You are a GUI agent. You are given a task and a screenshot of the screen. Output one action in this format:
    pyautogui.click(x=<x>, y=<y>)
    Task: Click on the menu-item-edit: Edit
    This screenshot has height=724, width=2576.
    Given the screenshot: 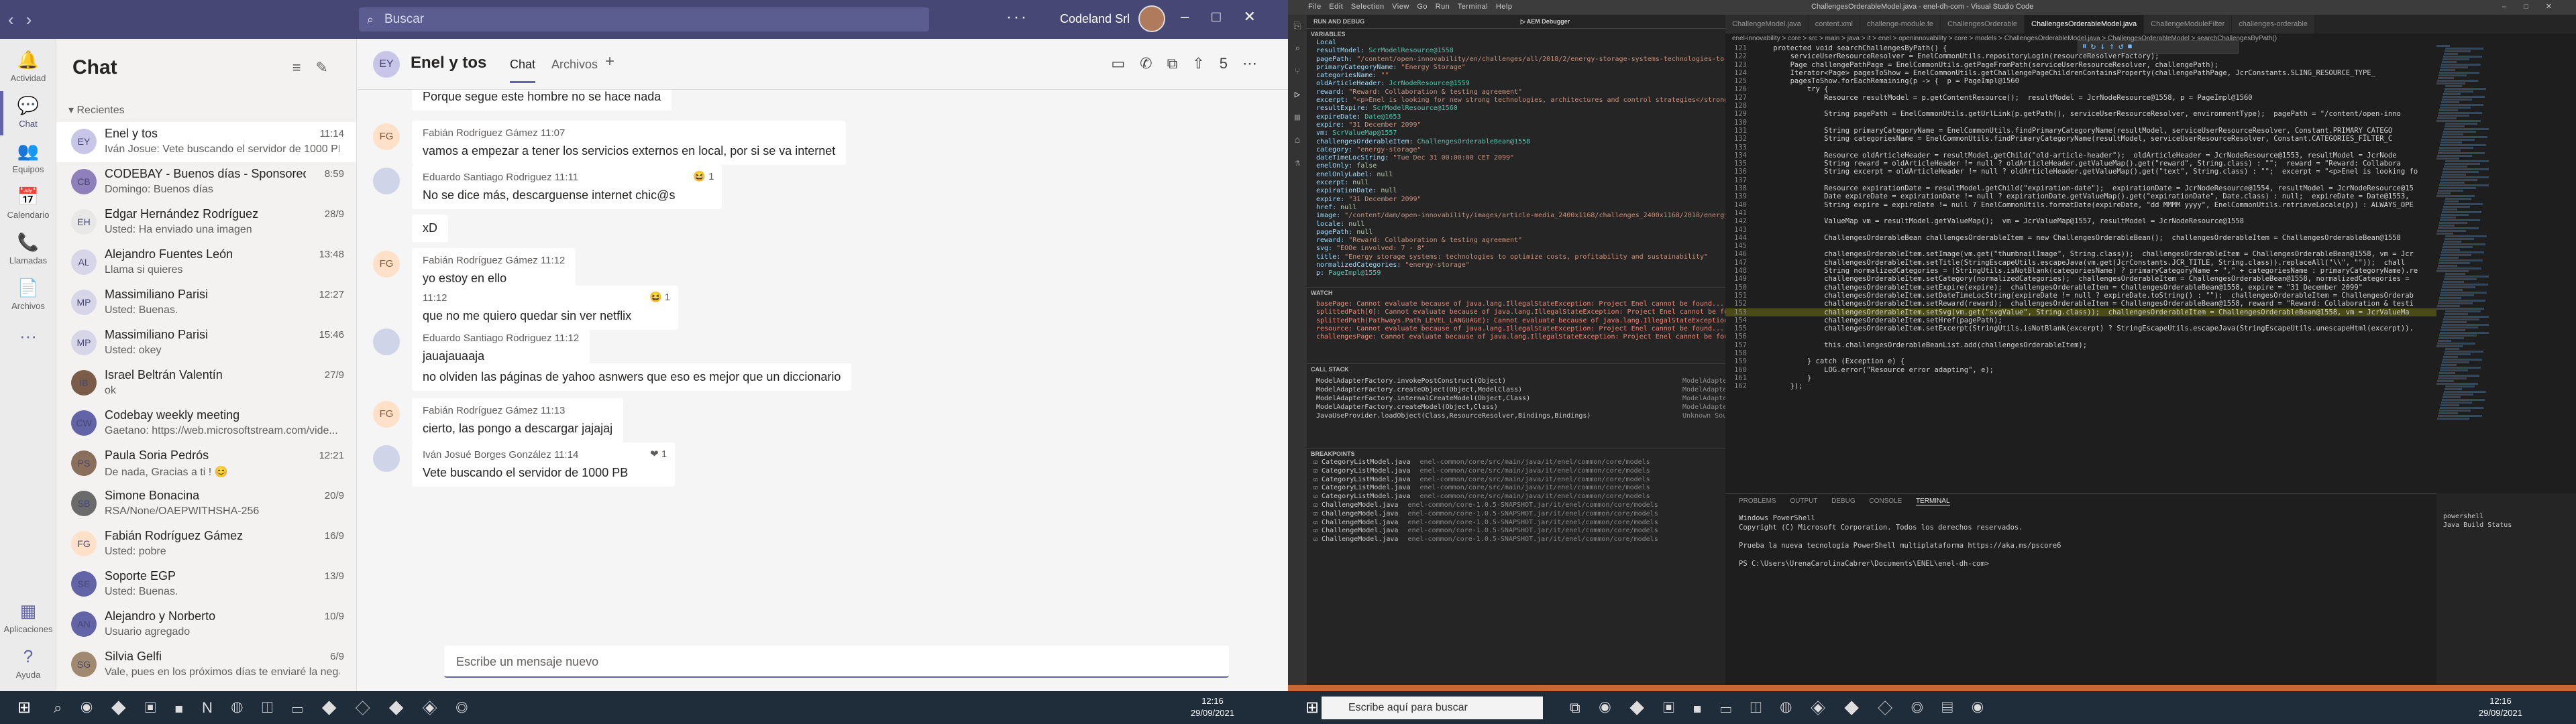 What is the action you would take?
    pyautogui.click(x=1336, y=7)
    